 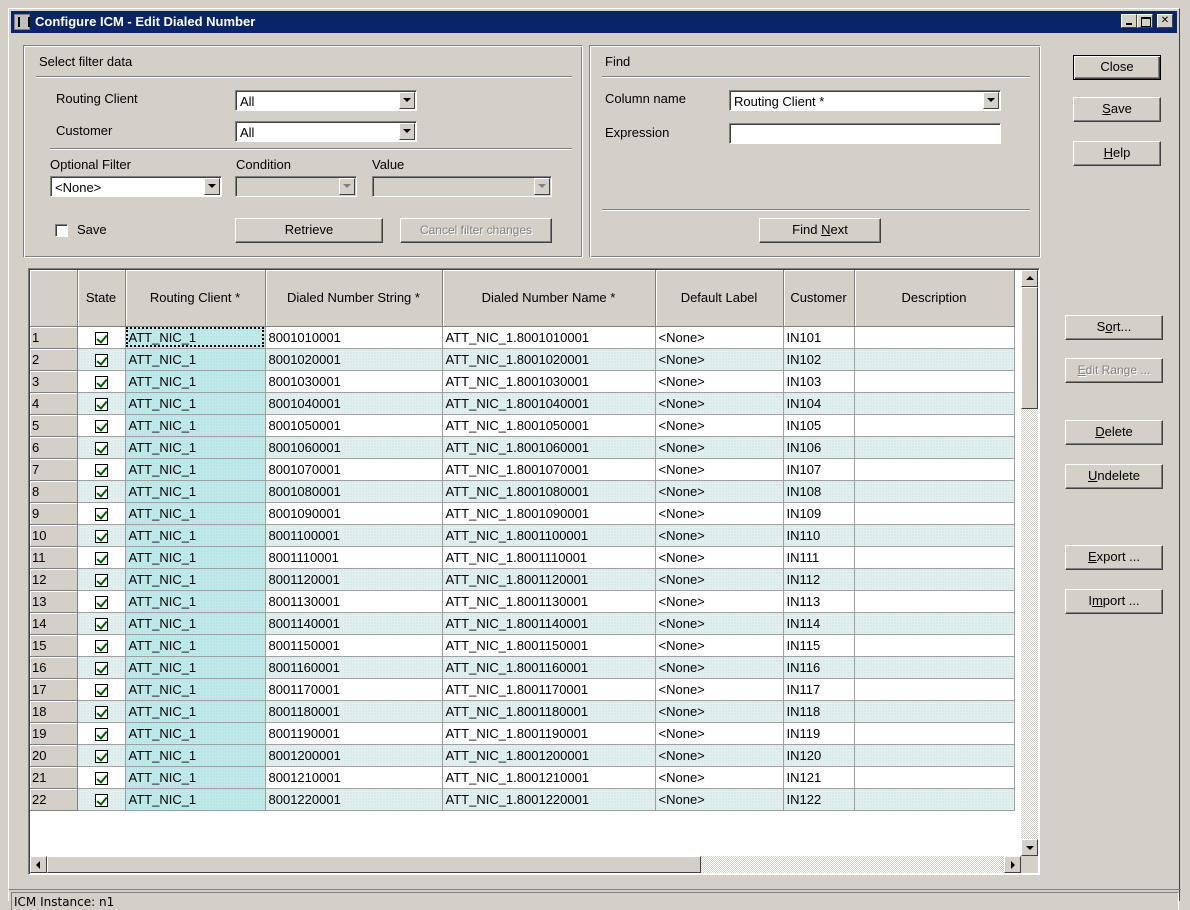 I want to click on dialed-number-name-cell: ATT_NIC_1.8001200001, so click(x=549, y=755).